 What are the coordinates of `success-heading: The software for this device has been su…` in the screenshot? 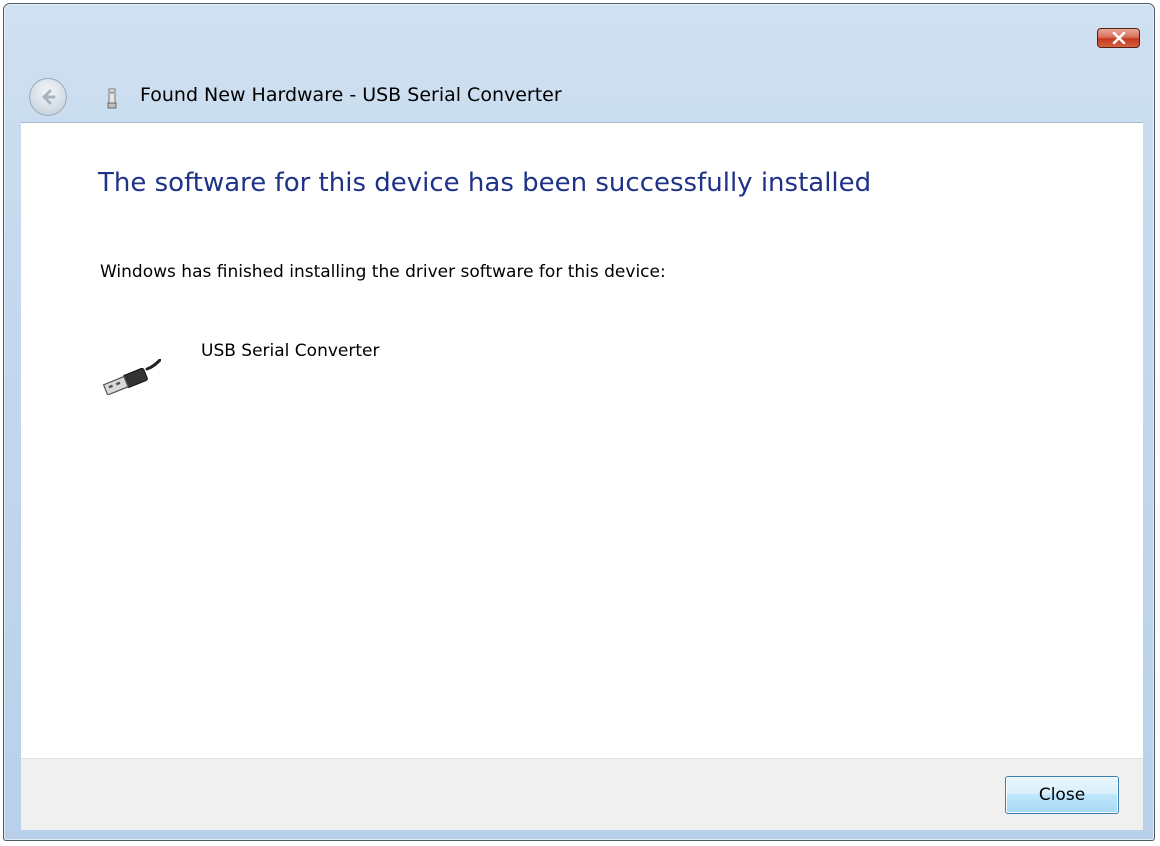 It's located at (485, 183).